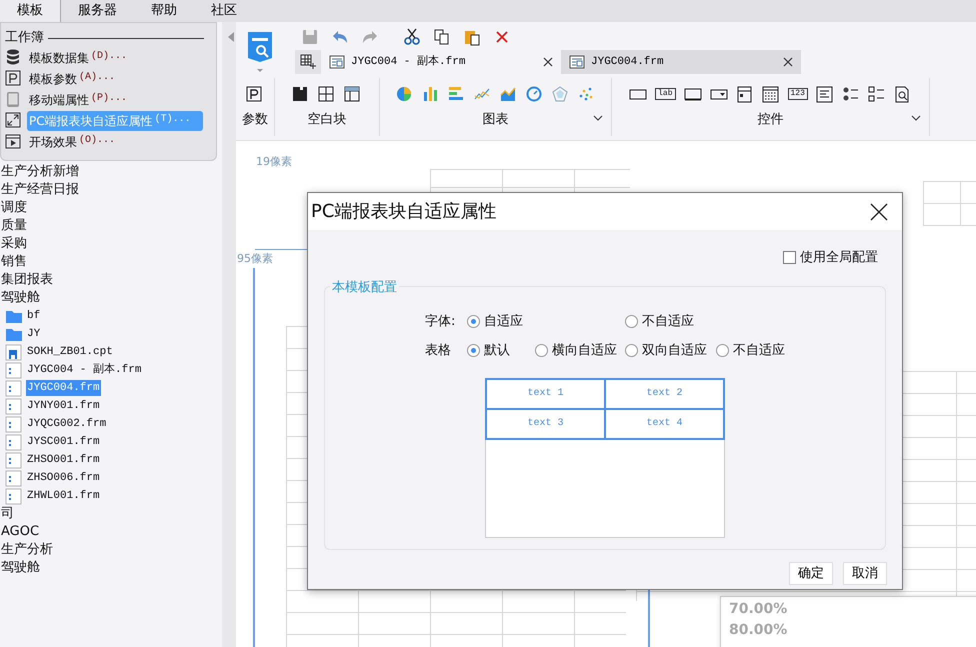  What do you see at coordinates (24, 38) in the screenshot?
I see `menu-section-title: 工作簿` at bounding box center [24, 38].